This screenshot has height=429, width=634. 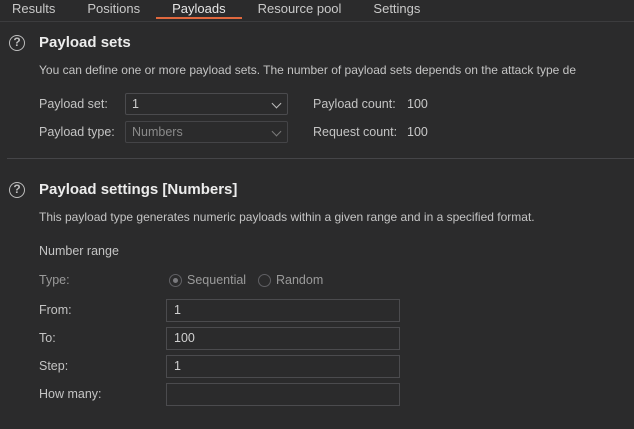 I want to click on radio-selected-dot, so click(x=175, y=280).